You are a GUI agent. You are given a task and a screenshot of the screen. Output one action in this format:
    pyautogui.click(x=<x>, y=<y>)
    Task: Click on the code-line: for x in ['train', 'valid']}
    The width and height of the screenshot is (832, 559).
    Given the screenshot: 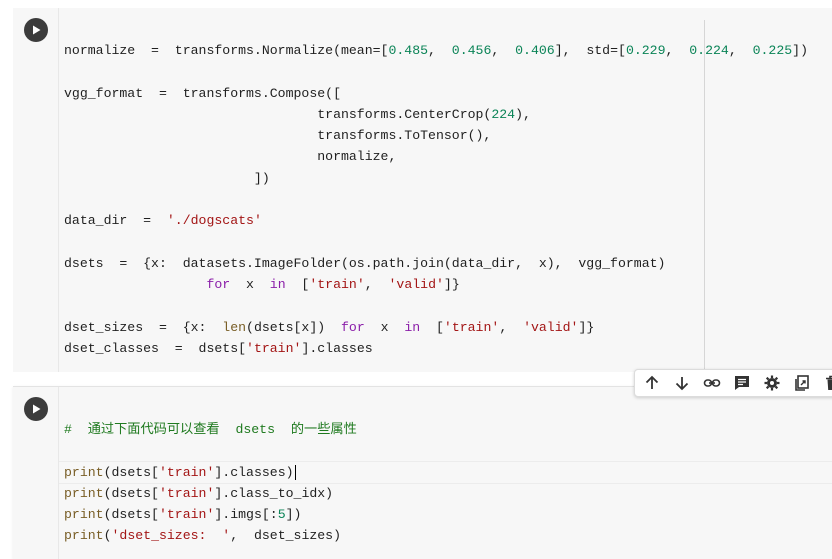 What is the action you would take?
    pyautogui.click(x=262, y=285)
    